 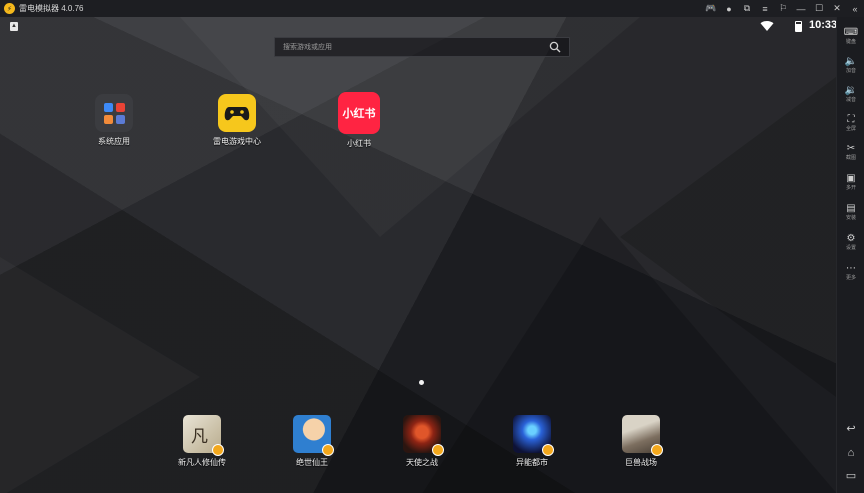 What do you see at coordinates (851, 476) in the screenshot?
I see `recent-apps-icon: ▭` at bounding box center [851, 476].